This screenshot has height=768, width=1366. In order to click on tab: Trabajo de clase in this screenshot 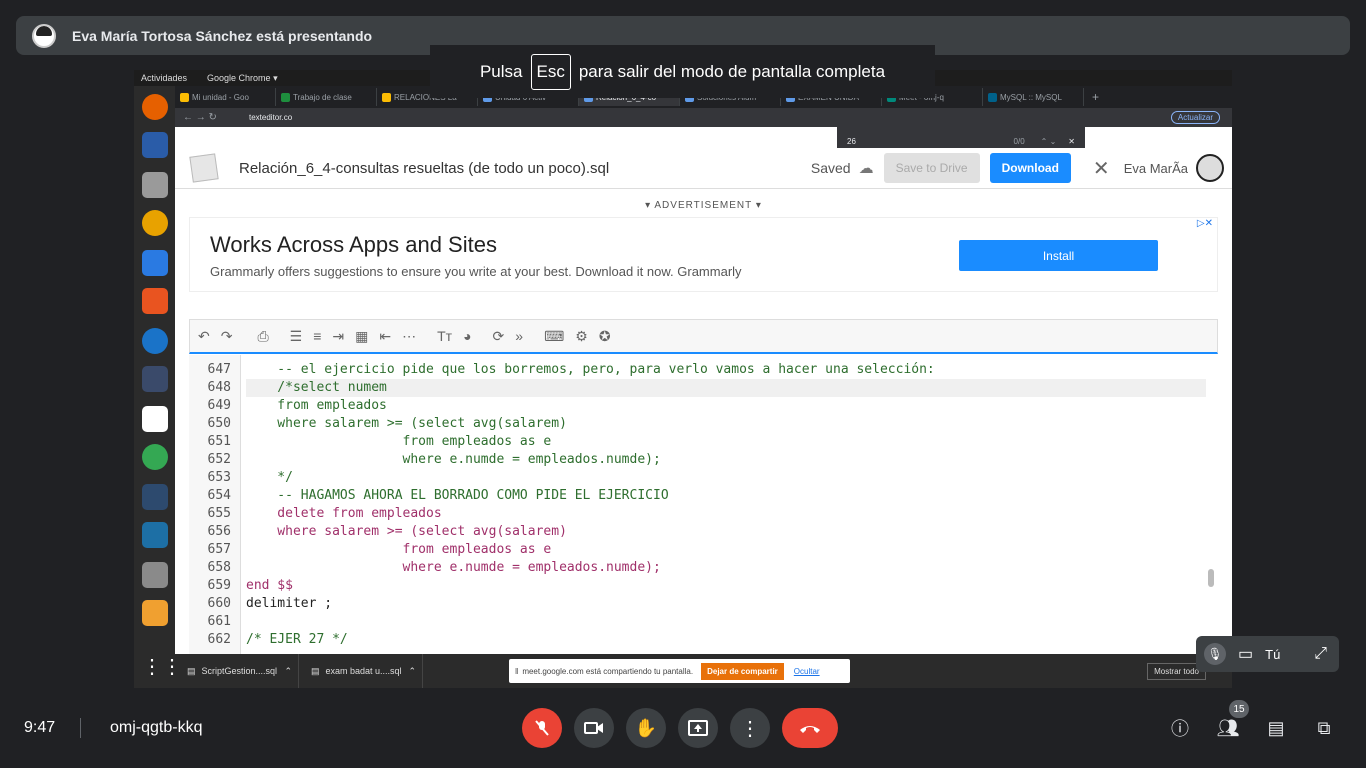, I will do `click(326, 97)`.